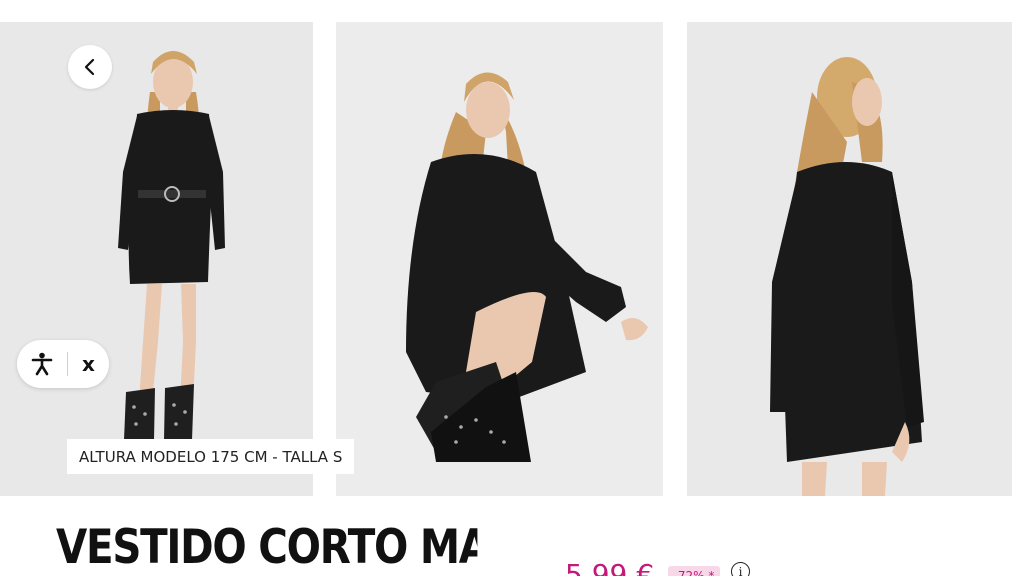 The width and height of the screenshot is (1024, 576). I want to click on accessibility-widget: x, so click(63, 364).